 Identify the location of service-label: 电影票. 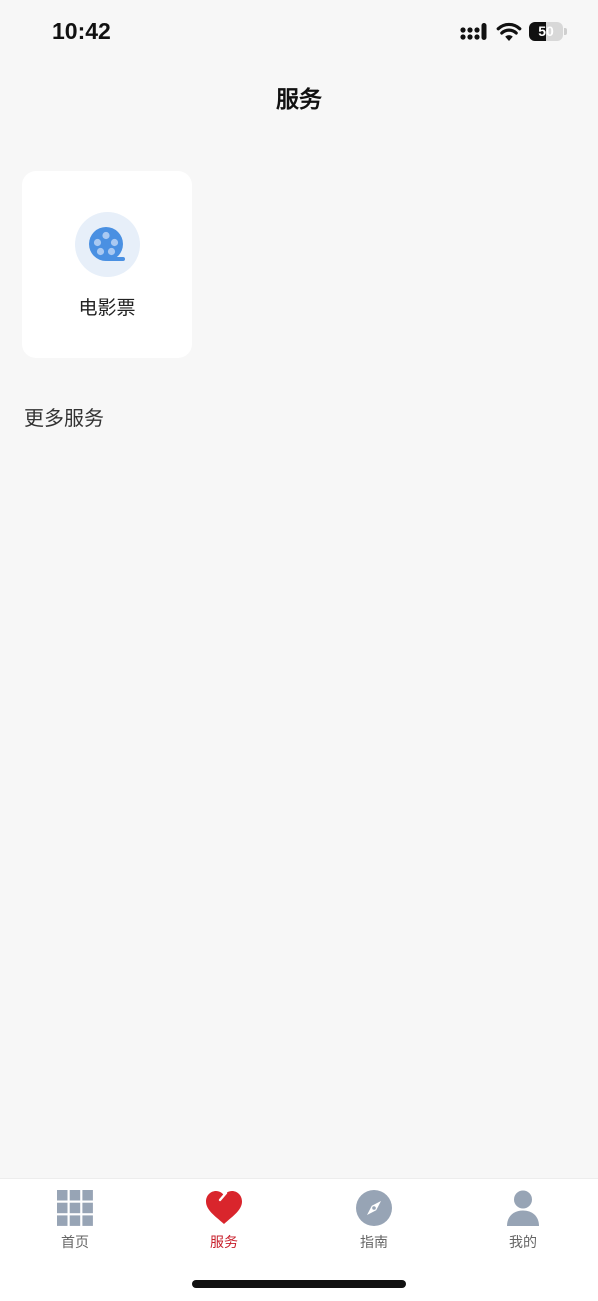
(107, 308).